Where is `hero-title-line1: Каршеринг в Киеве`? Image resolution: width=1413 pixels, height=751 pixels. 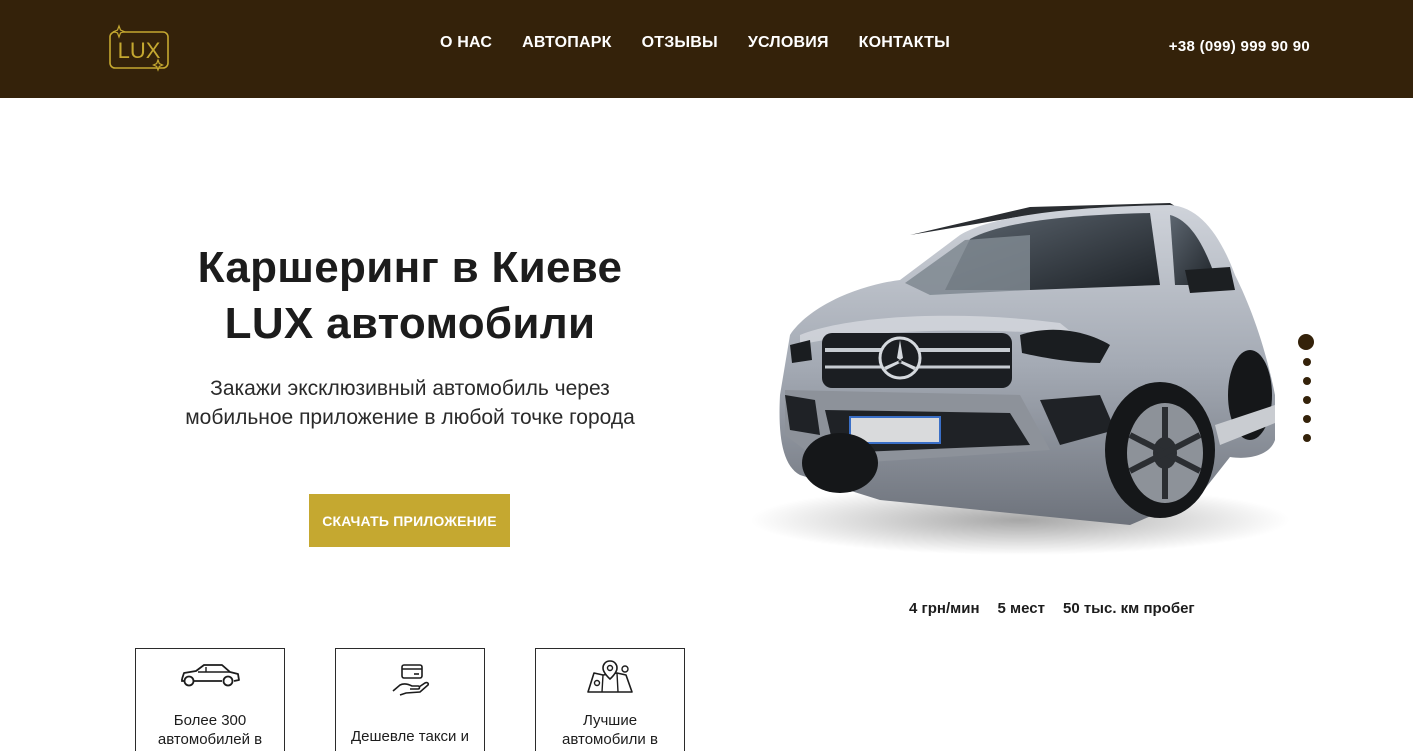
hero-title-line1: Каршеринг в Киеве is located at coordinates (410, 267).